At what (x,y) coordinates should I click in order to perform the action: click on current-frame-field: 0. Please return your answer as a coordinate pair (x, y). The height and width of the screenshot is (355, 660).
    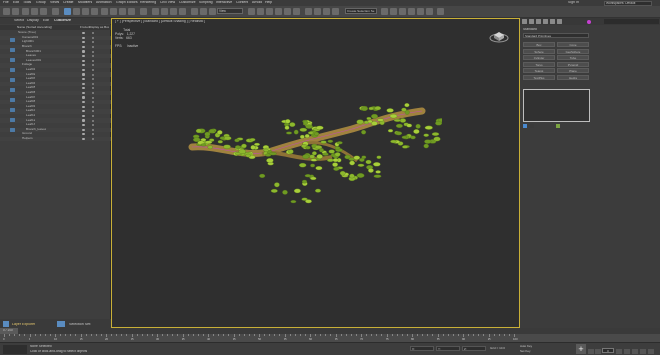
    Looking at the image, I should click on (608, 350).